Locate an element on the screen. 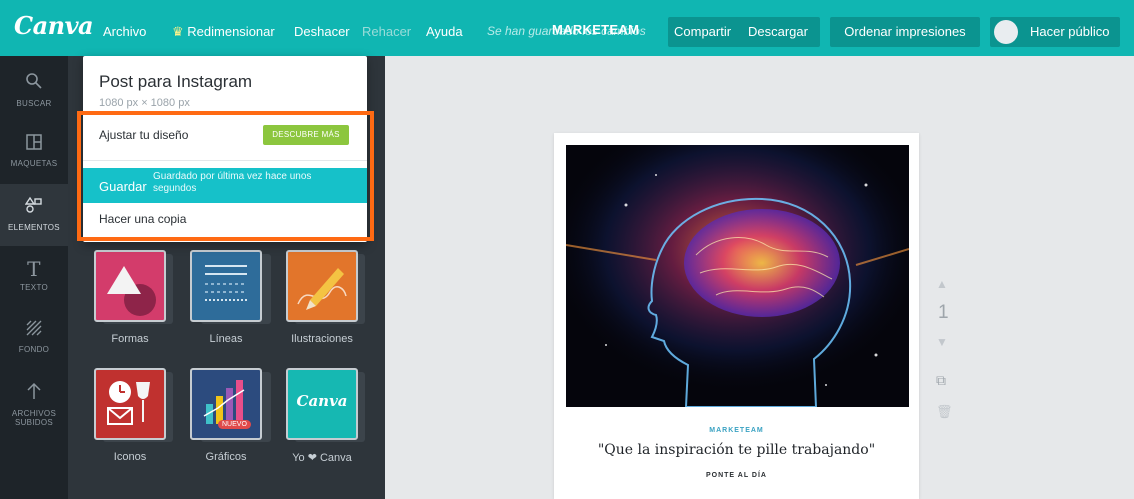 The image size is (1134, 499). tile-yo-canva: Canva is located at coordinates (322, 404).